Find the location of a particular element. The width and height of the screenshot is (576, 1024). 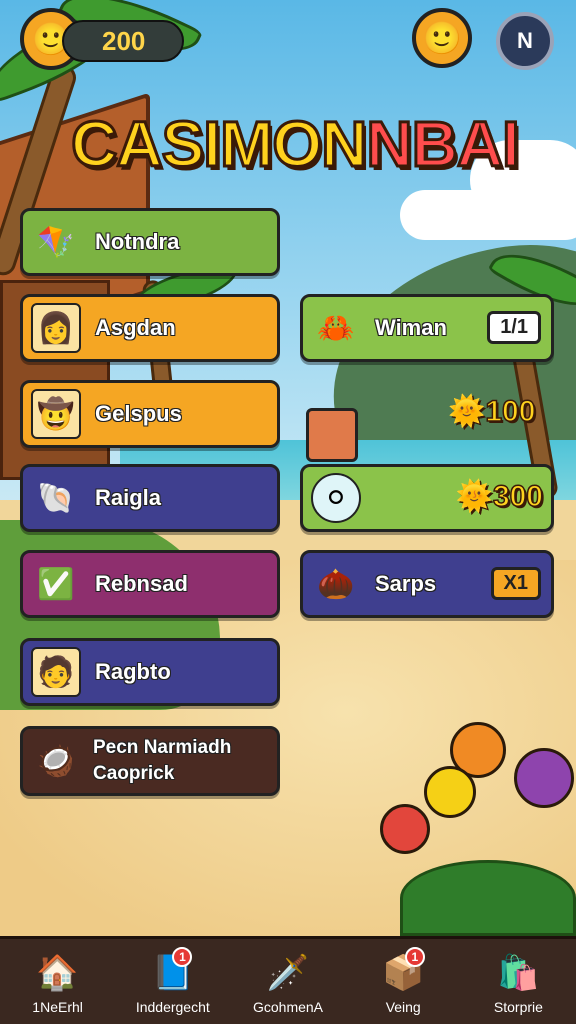

menu-label: Ragbto is located at coordinates (133, 671).